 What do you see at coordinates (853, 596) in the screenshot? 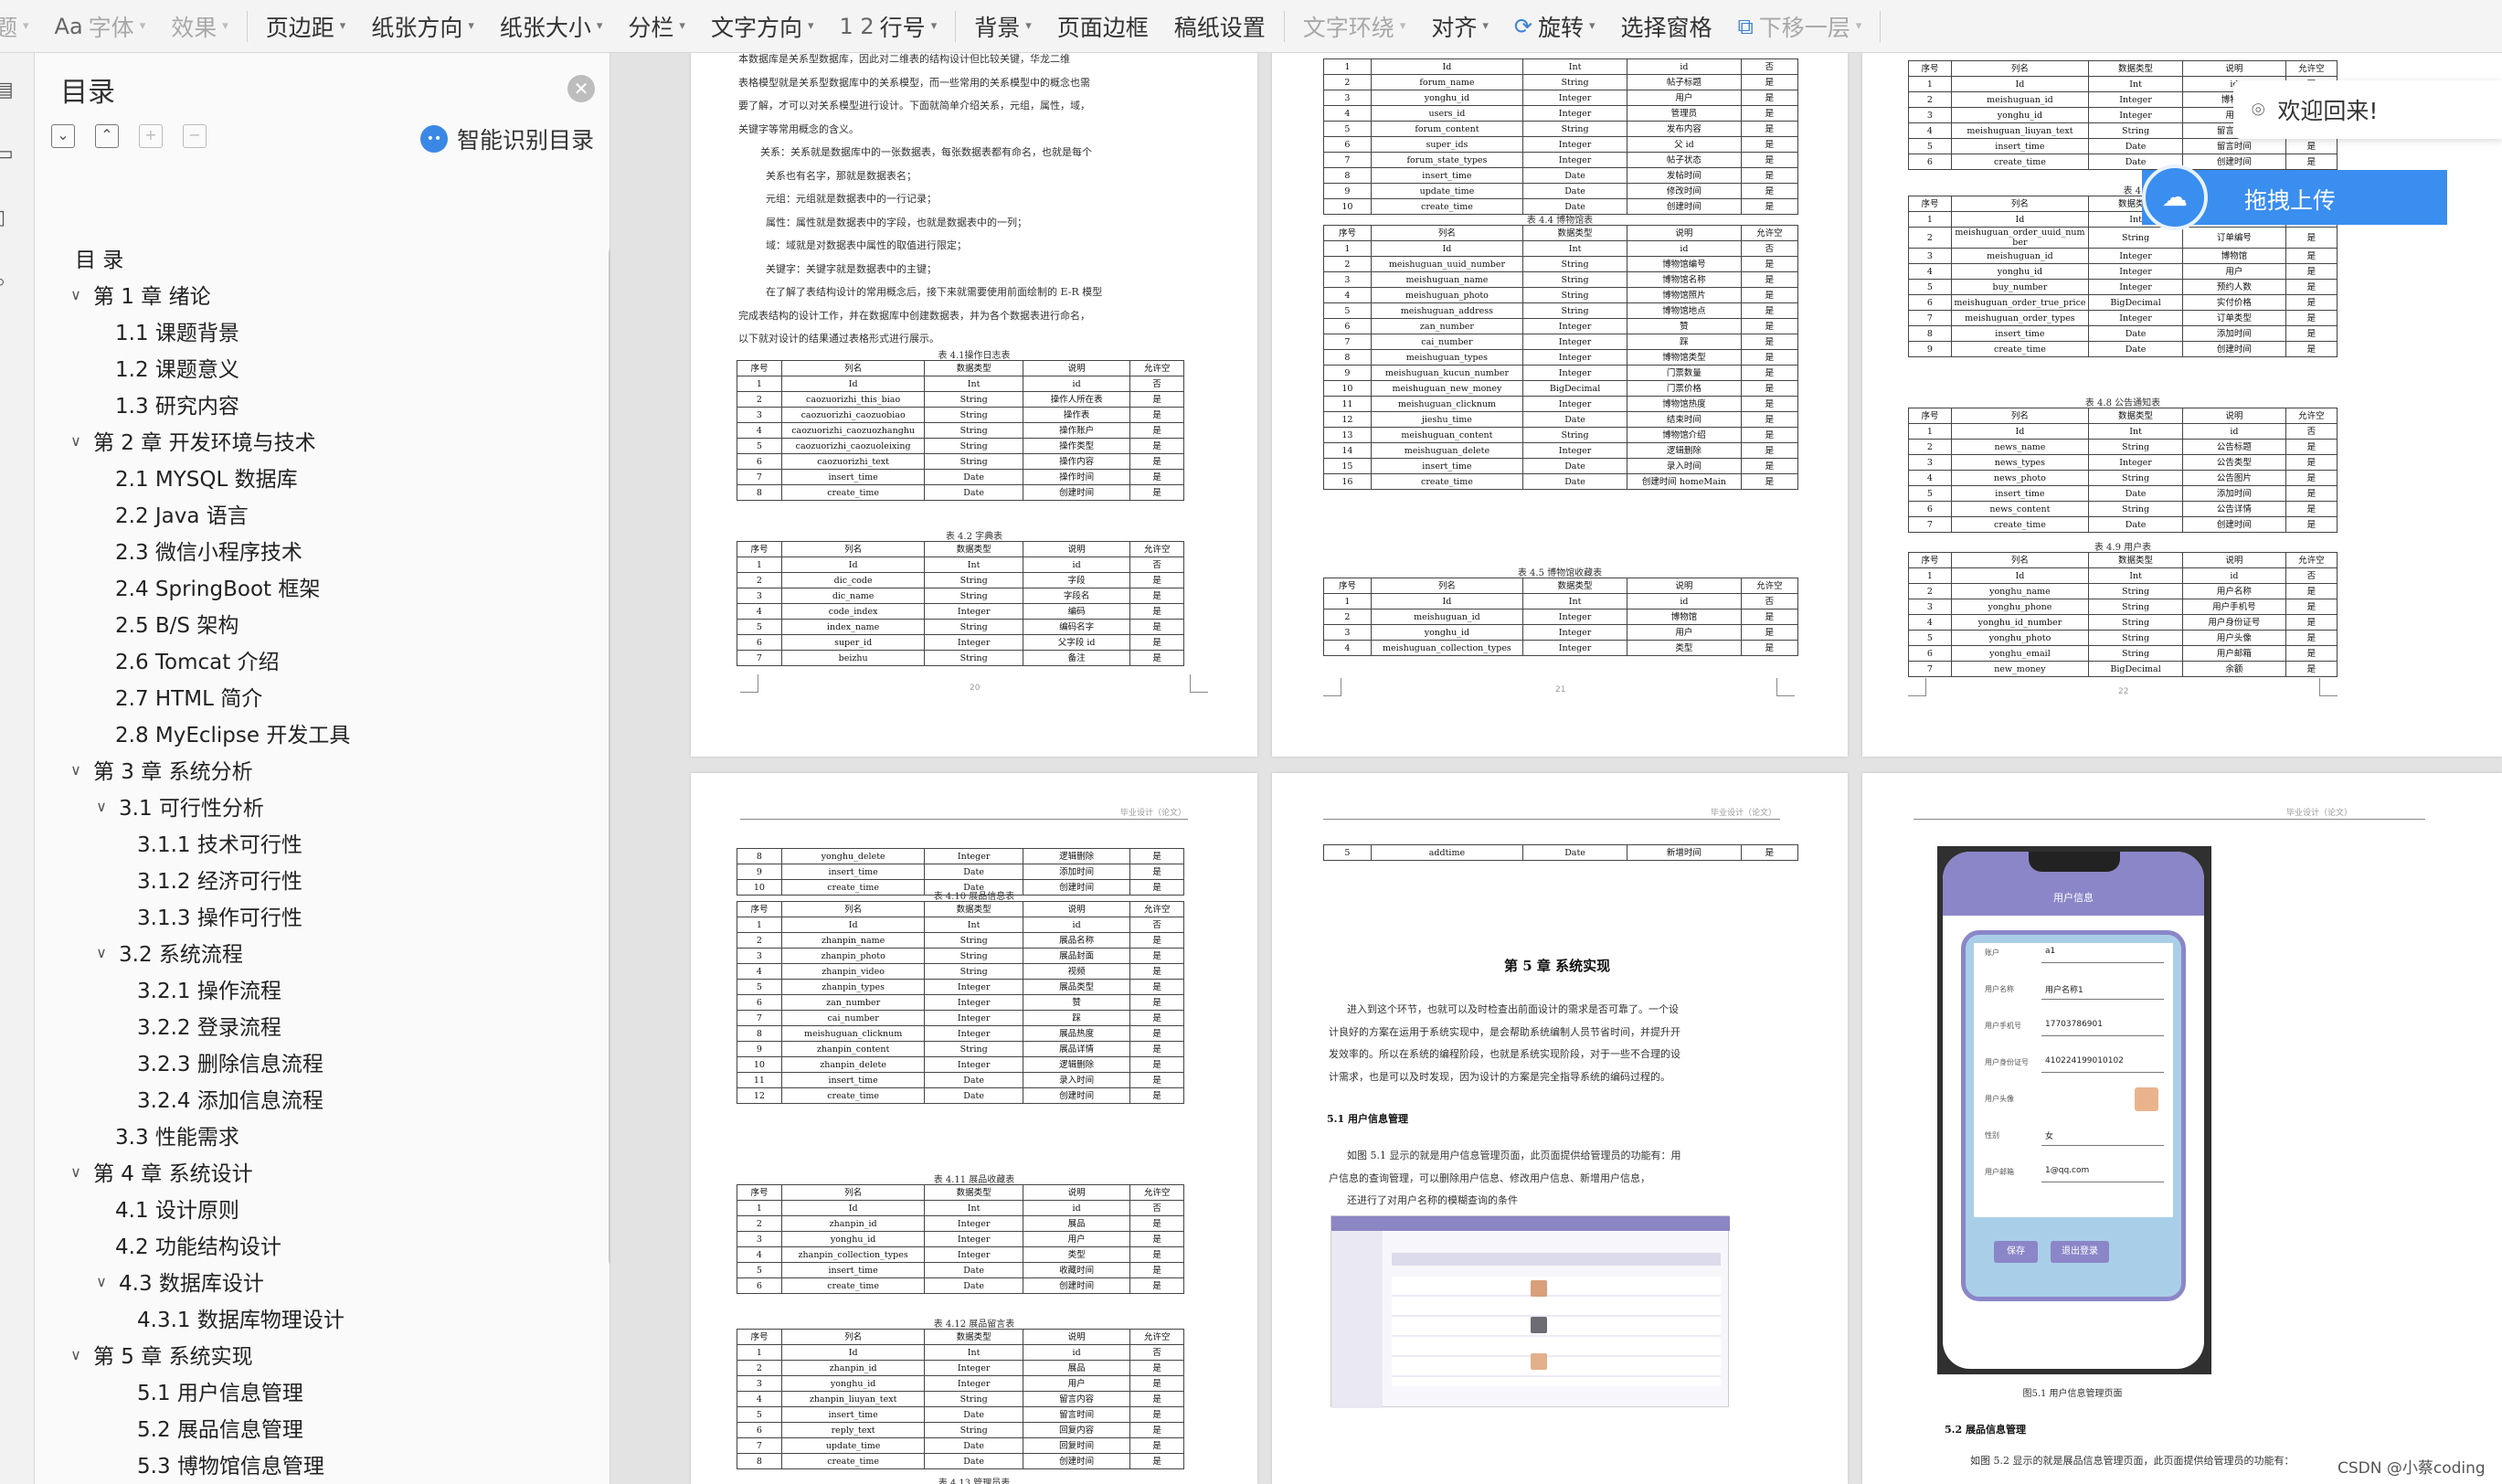
I see `table-cell: dic_name` at bounding box center [853, 596].